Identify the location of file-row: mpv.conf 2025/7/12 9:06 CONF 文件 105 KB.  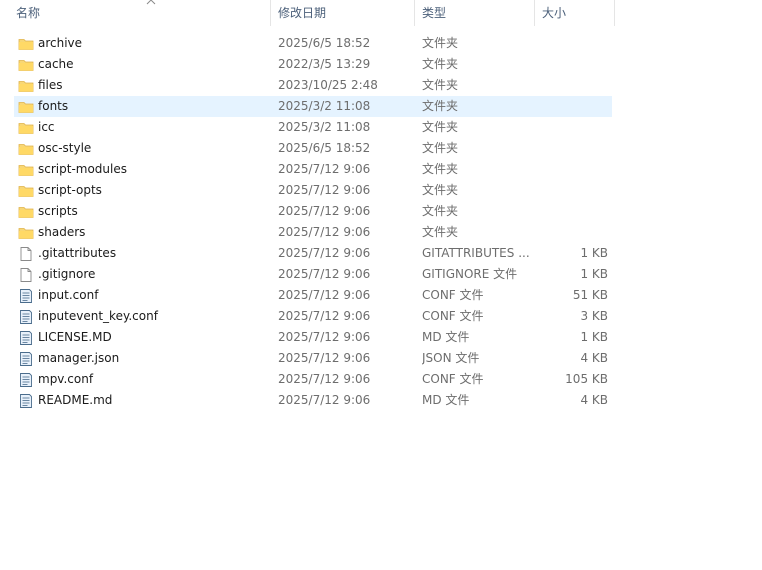
(313, 379).